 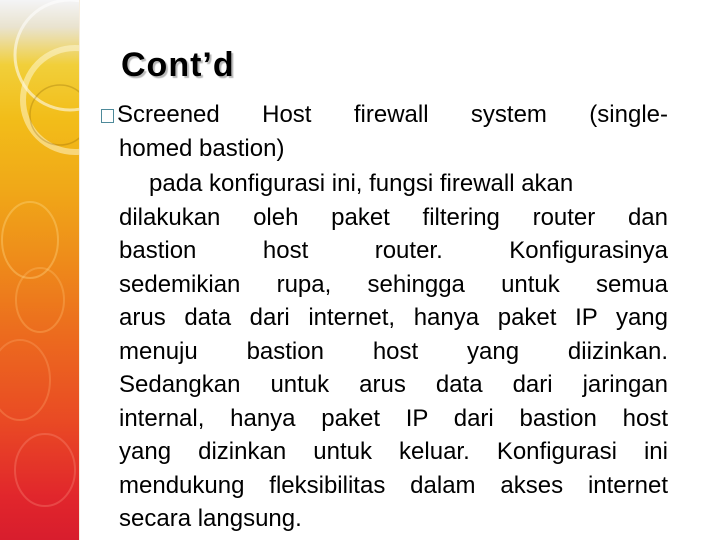 I want to click on decorative-side-strip, so click(x=39, y=270).